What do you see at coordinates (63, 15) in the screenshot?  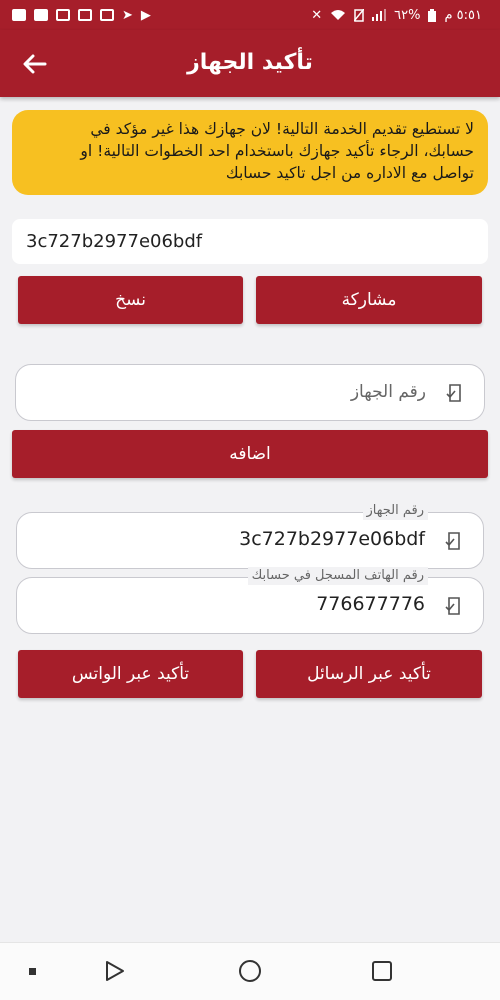 I see `image-icon` at bounding box center [63, 15].